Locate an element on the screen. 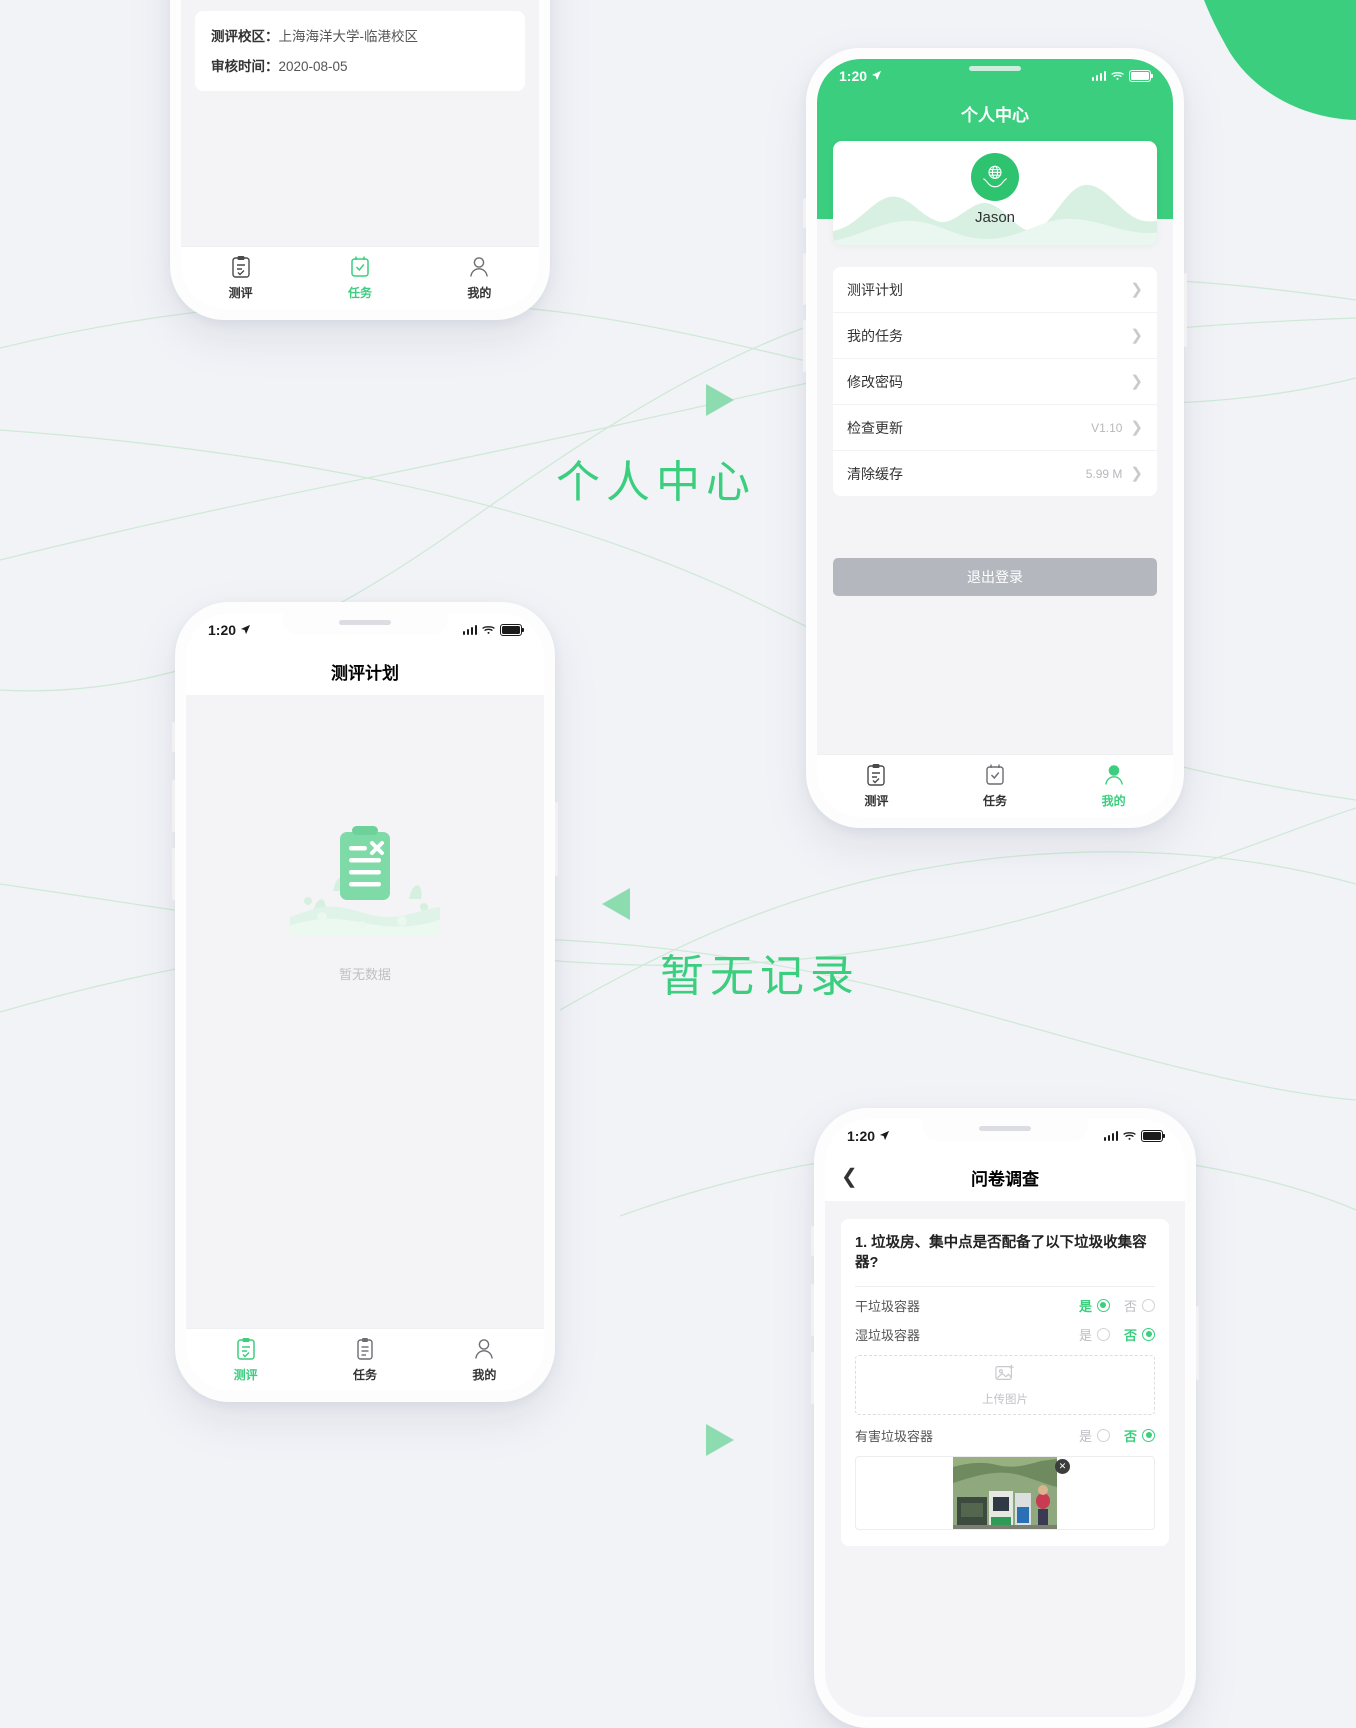 This screenshot has height=1728, width=1356. row-label: 干垃圾容器 is located at coordinates (888, 1306).